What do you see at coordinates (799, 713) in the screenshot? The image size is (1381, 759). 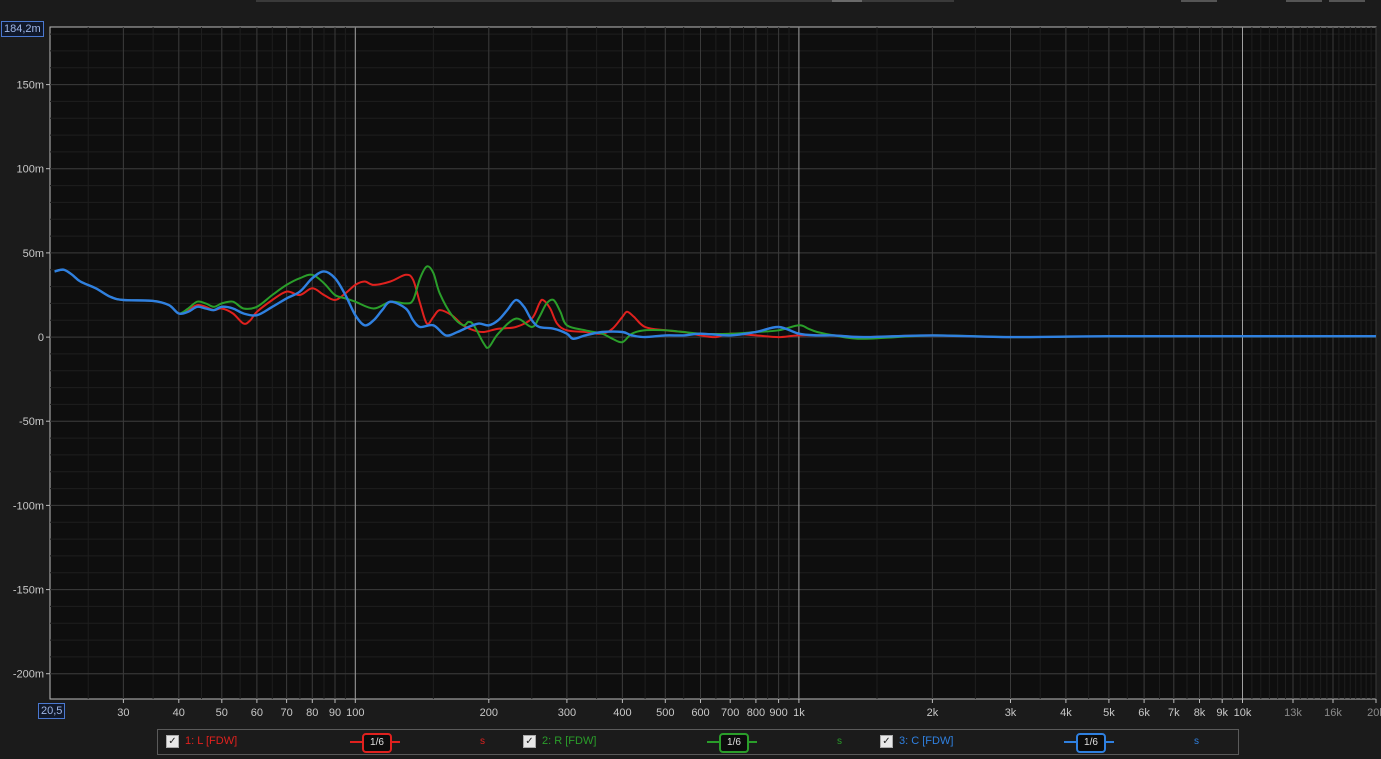 I see `x-tick-label: 1k` at bounding box center [799, 713].